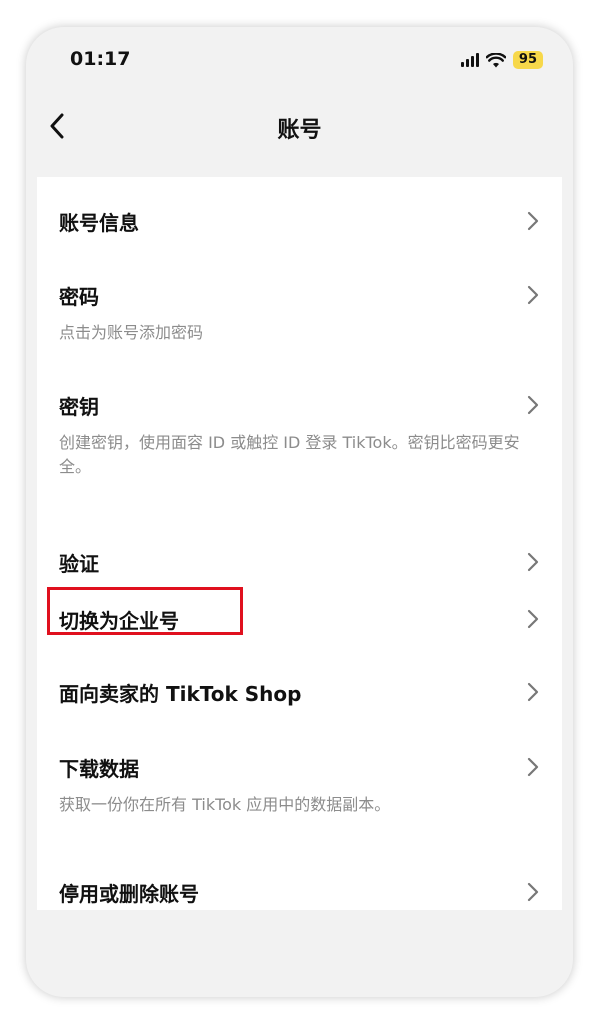  Describe the element at coordinates (79, 297) in the screenshot. I see `list-item-title: 密码` at that location.